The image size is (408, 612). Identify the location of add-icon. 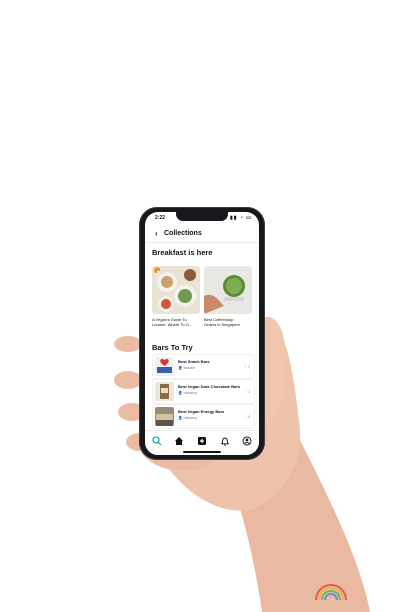
(202, 441).